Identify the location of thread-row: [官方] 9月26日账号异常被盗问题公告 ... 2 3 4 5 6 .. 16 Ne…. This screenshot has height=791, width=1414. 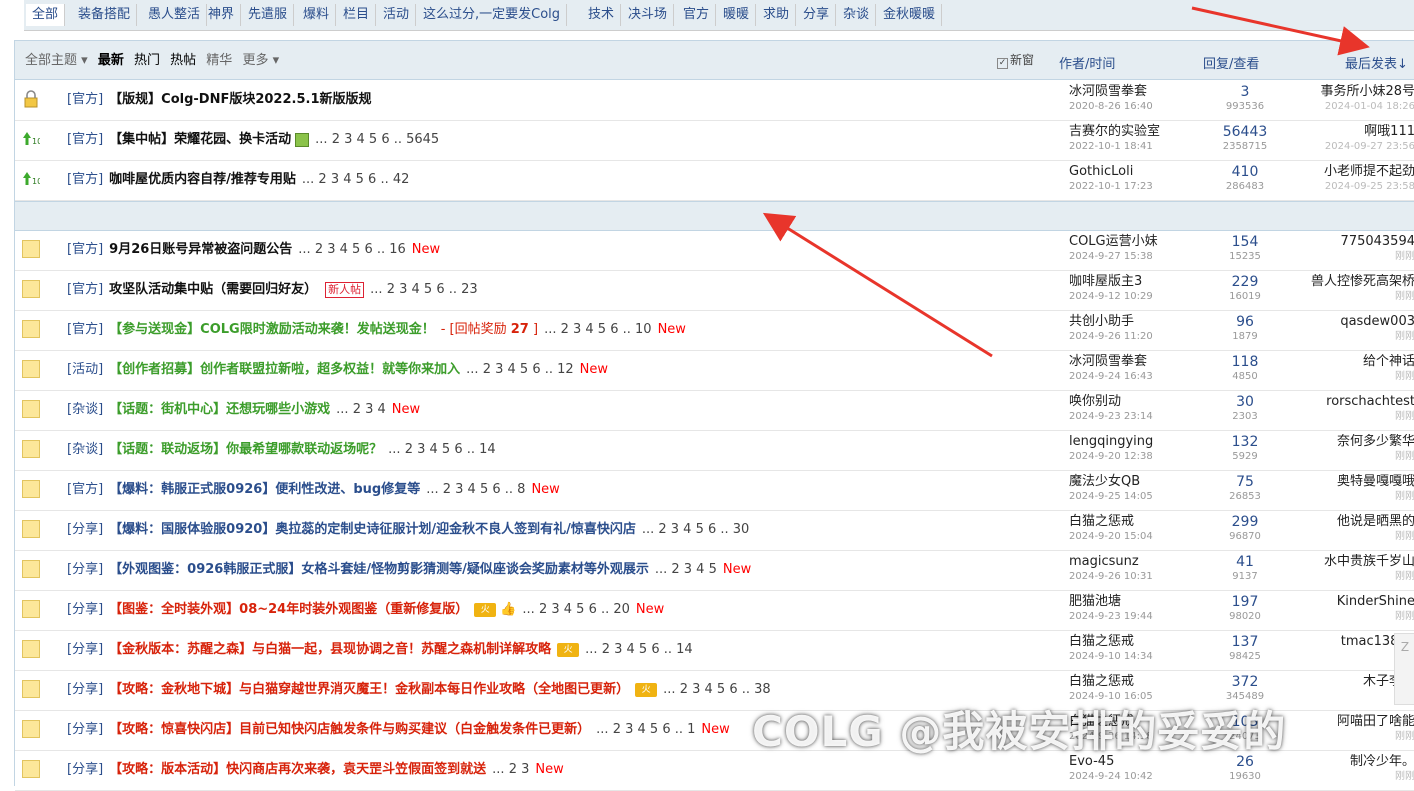
(714, 250).